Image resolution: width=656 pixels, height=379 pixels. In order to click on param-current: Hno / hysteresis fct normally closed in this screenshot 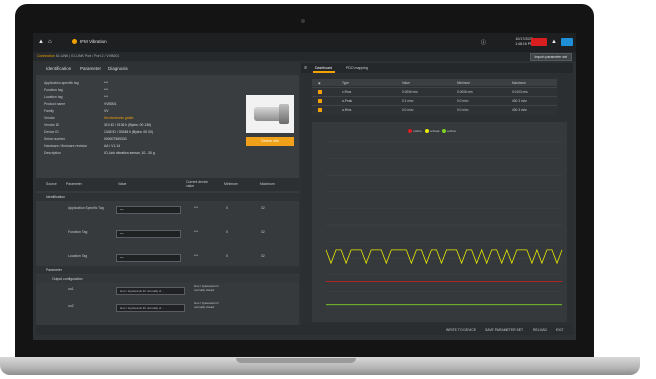, I will do `click(206, 305)`.